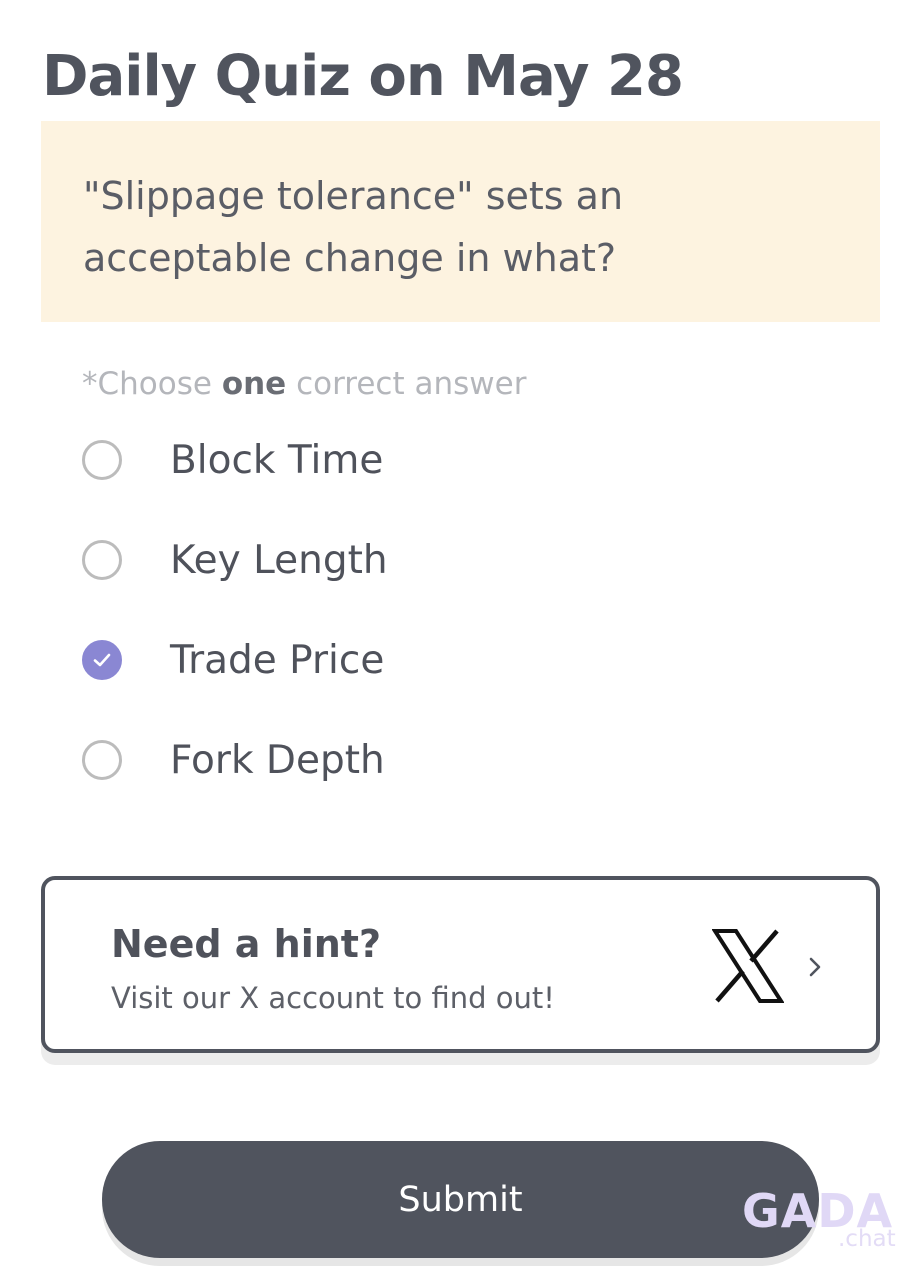  Describe the element at coordinates (277, 660) in the screenshot. I see `answer-option-label: Trade Price` at that location.